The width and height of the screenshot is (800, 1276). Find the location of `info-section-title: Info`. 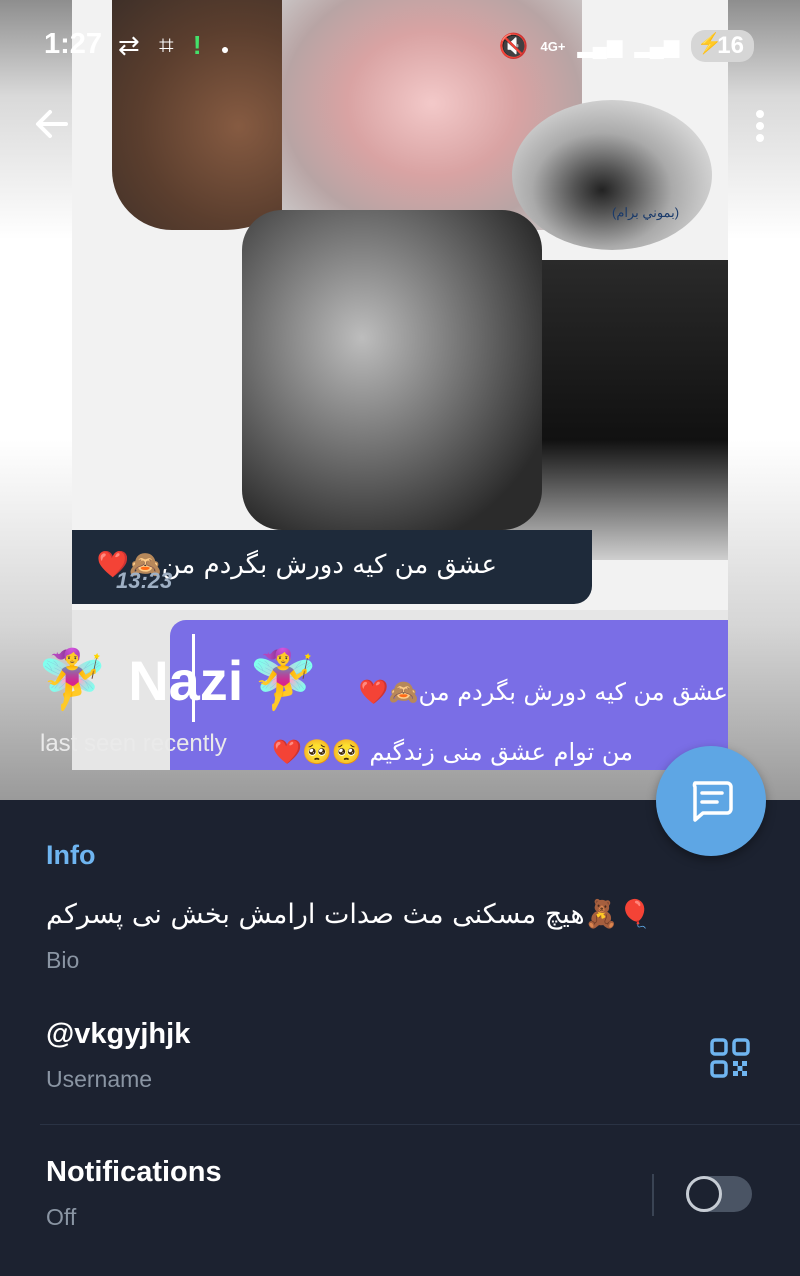

info-section-title: Info is located at coordinates (71, 855).